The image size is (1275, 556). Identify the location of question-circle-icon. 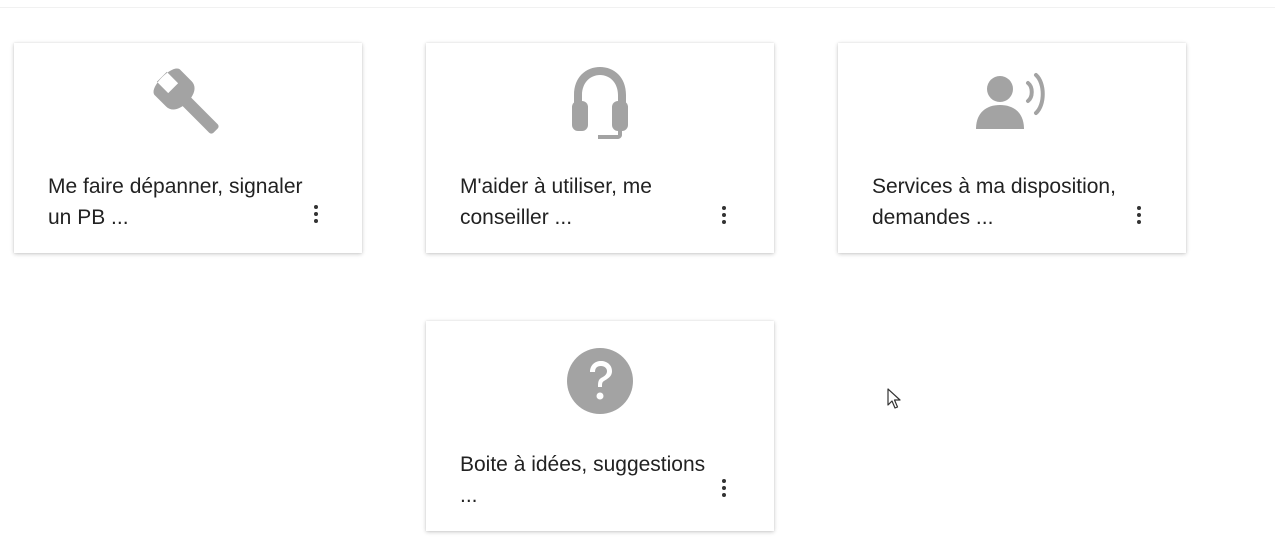
(600, 381).